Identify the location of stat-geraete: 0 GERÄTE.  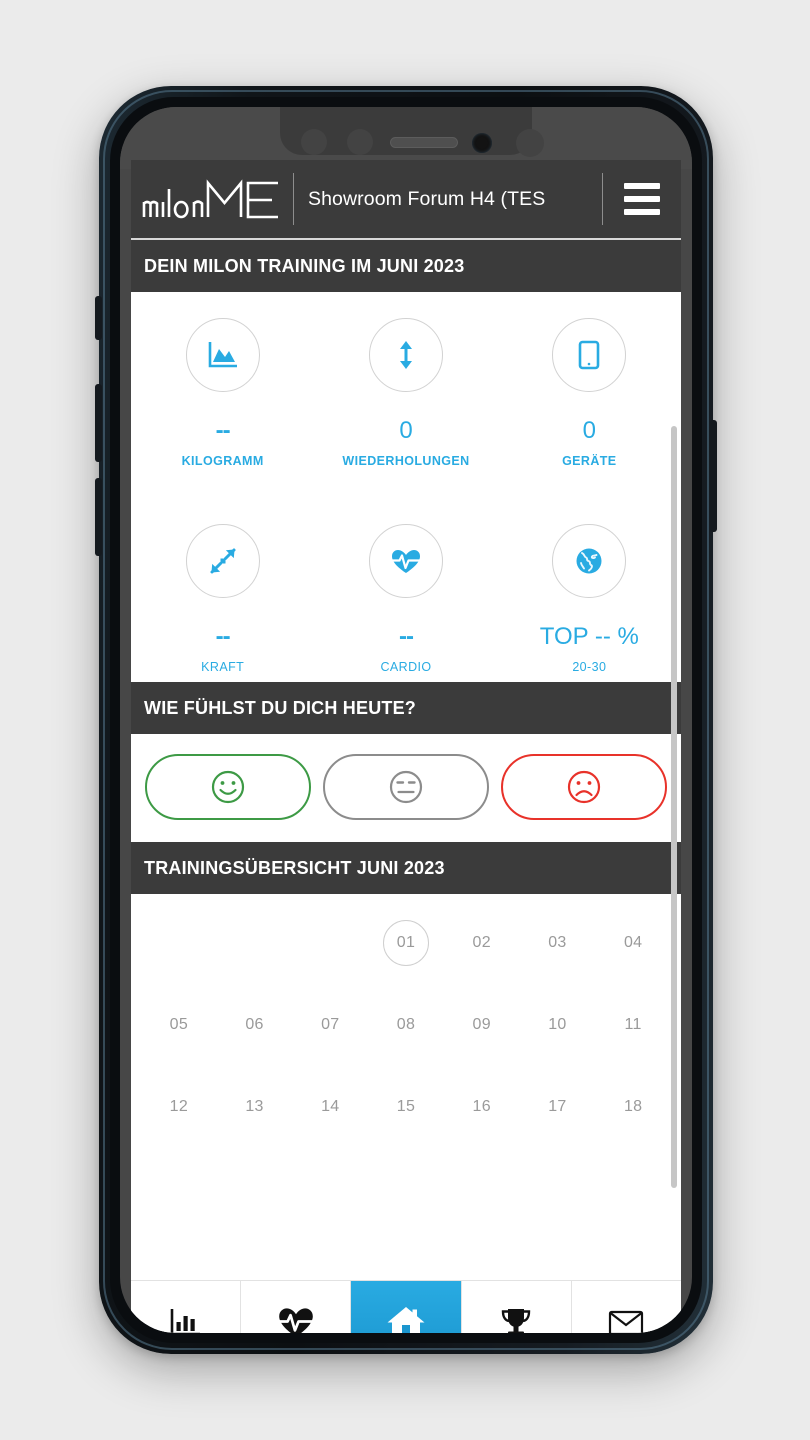
(589, 393).